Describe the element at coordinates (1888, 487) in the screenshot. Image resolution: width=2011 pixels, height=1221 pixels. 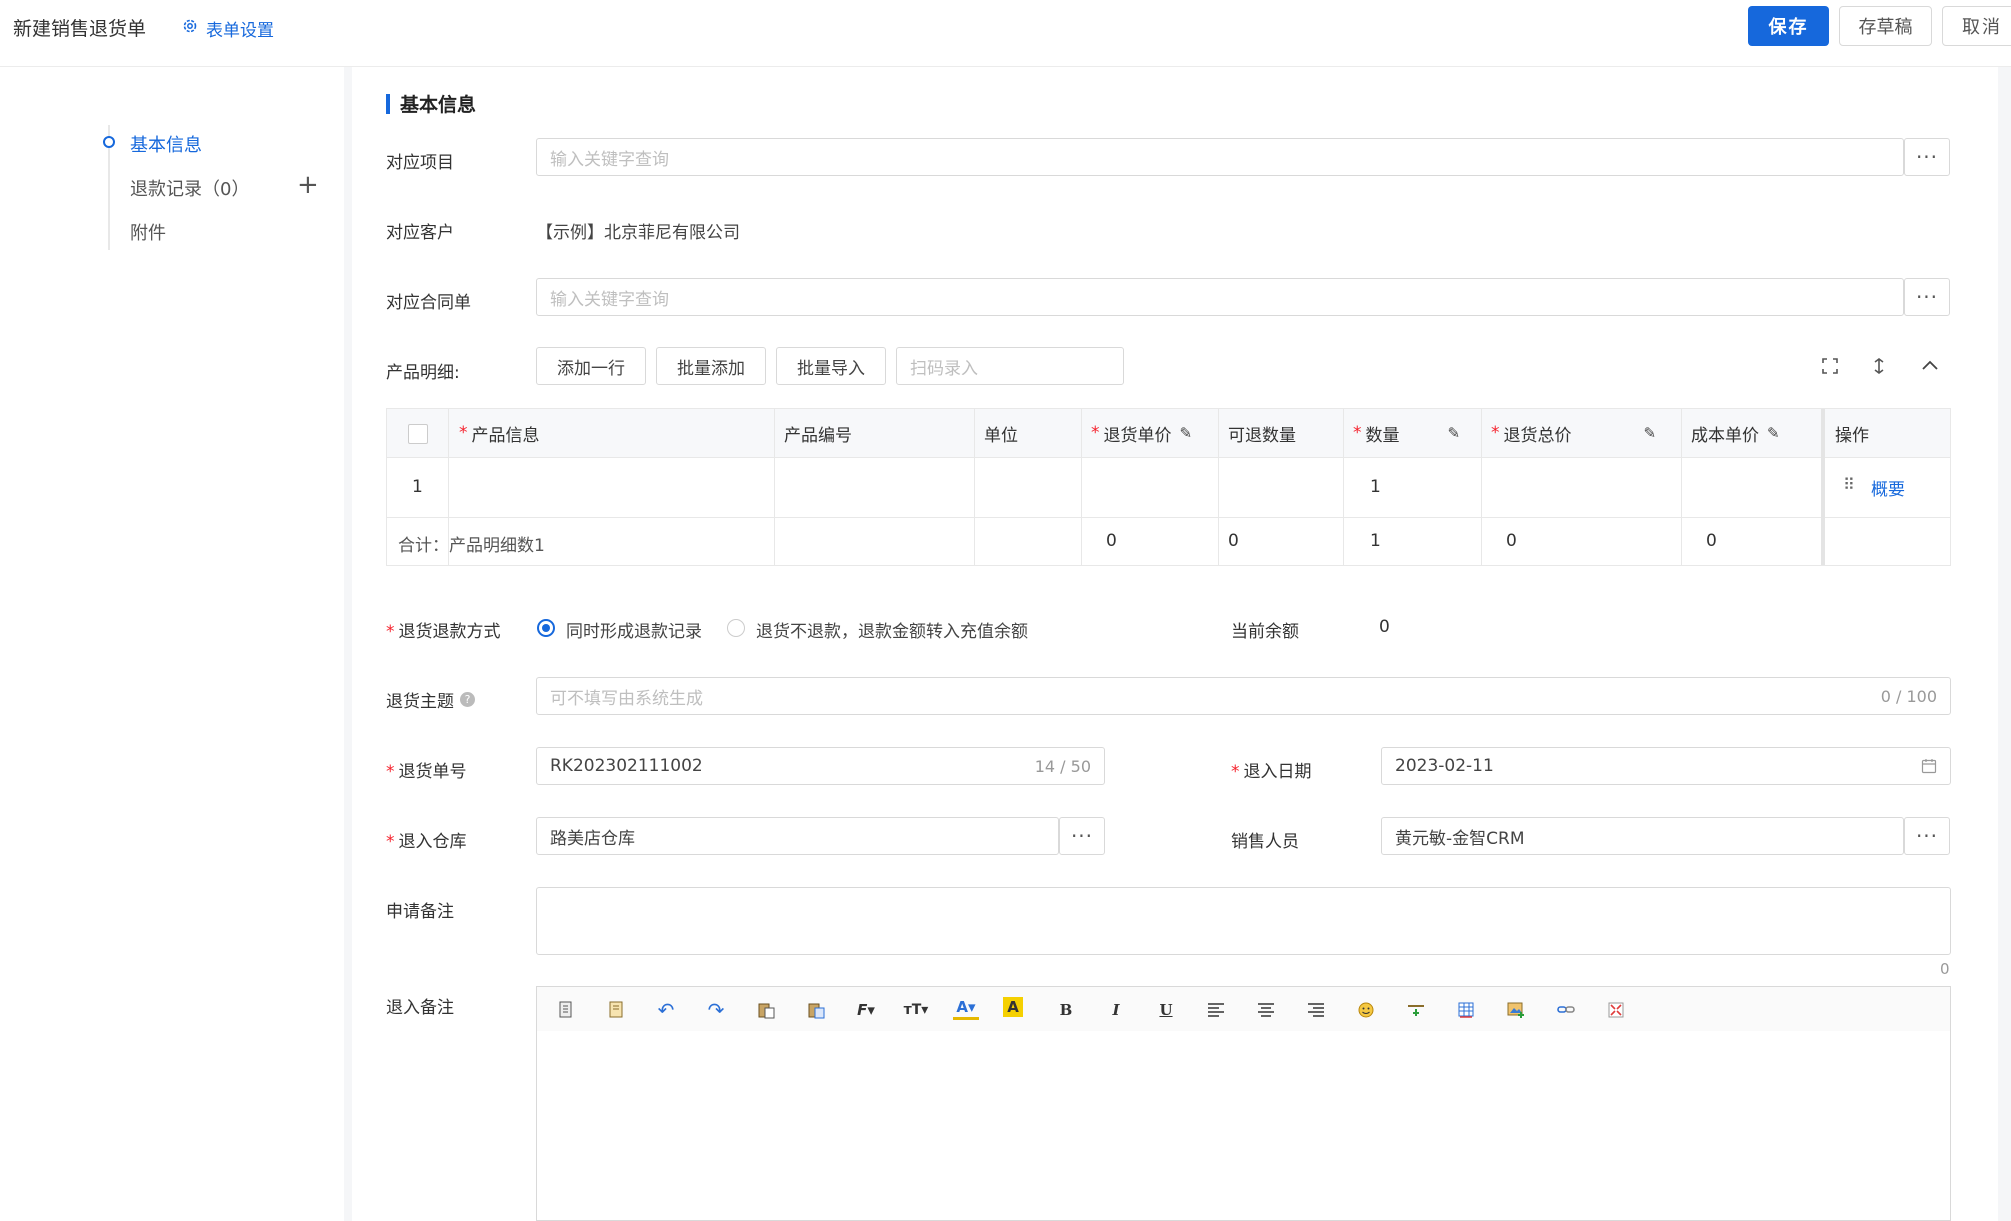
I see `row-summary-link: 概要` at that location.